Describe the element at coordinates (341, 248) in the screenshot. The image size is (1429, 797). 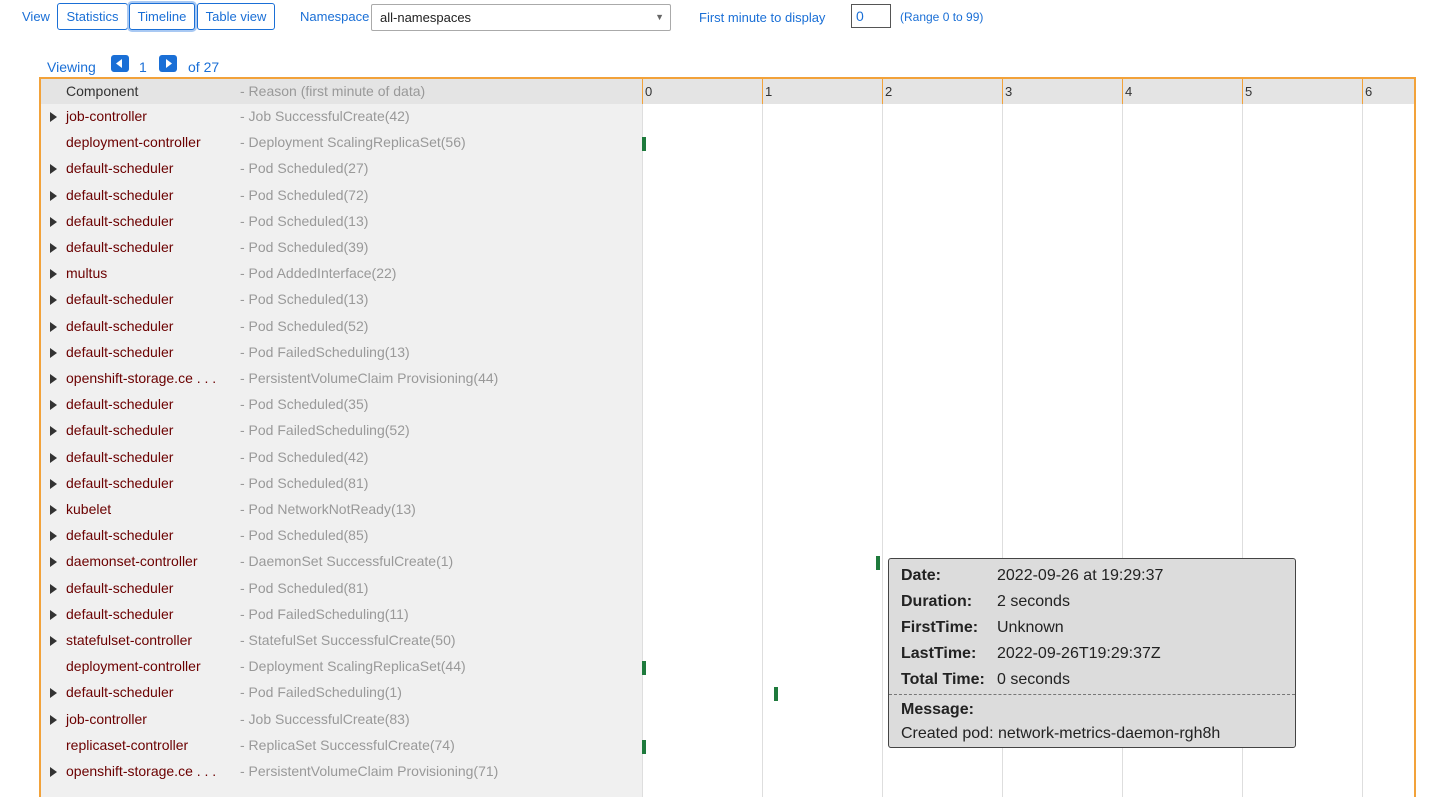
I see `timeline-row: default-scheduler - Pod Scheduled(39)` at that location.